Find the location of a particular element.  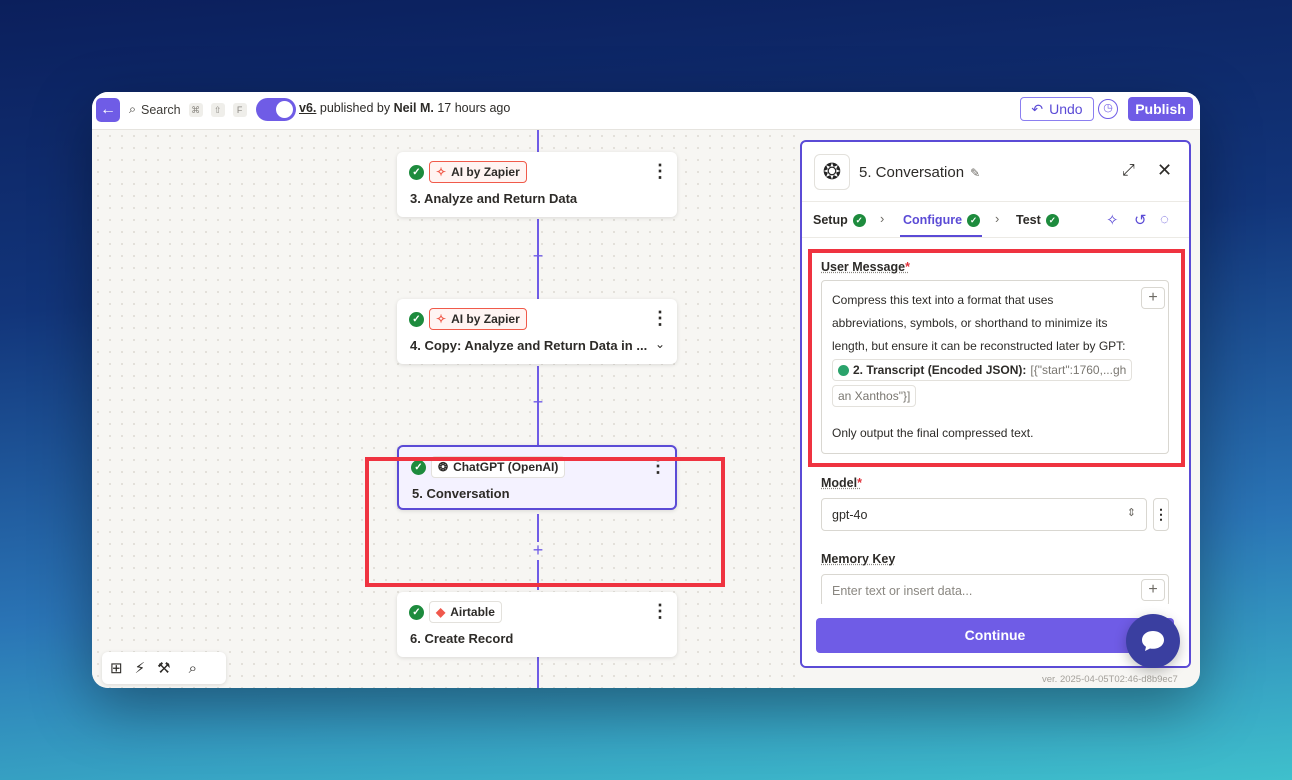

label-text: Model is located at coordinates (839, 483).